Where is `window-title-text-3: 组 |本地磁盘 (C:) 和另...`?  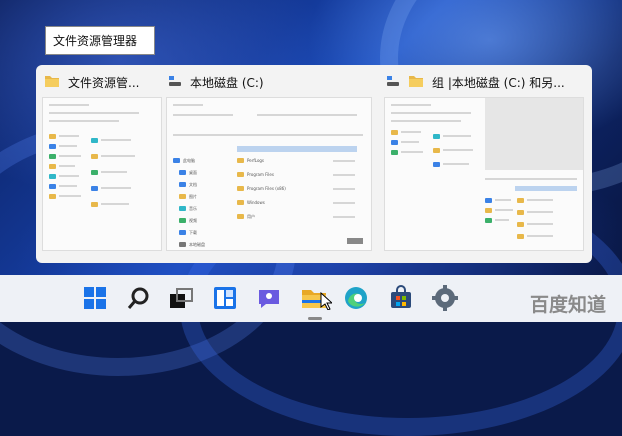 window-title-text-3: 组 |本地磁盘 (C:) 和另... is located at coordinates (498, 82).